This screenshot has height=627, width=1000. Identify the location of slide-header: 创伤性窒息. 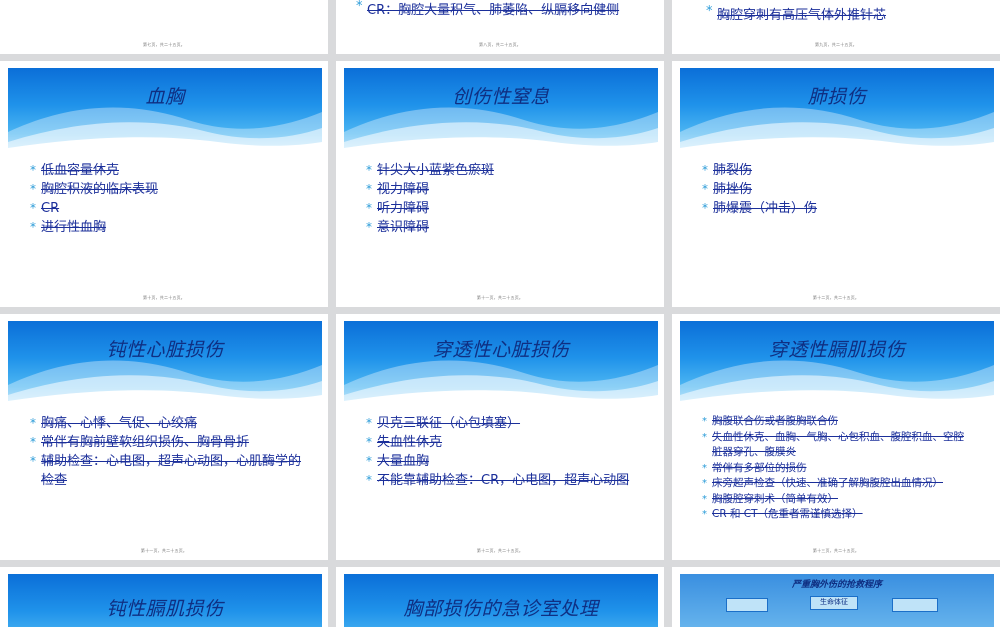
(501, 109).